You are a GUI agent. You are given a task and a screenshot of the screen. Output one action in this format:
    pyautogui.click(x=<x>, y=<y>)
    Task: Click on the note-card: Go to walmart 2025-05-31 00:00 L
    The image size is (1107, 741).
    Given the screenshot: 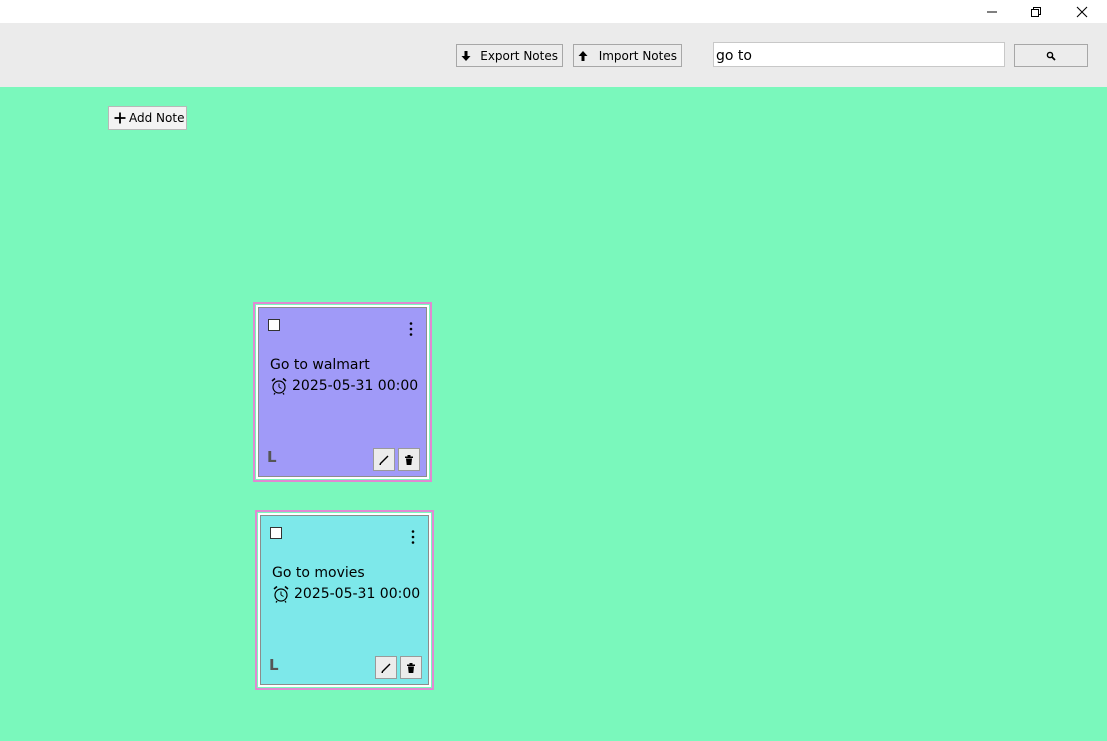 What is the action you would take?
    pyautogui.click(x=342, y=392)
    